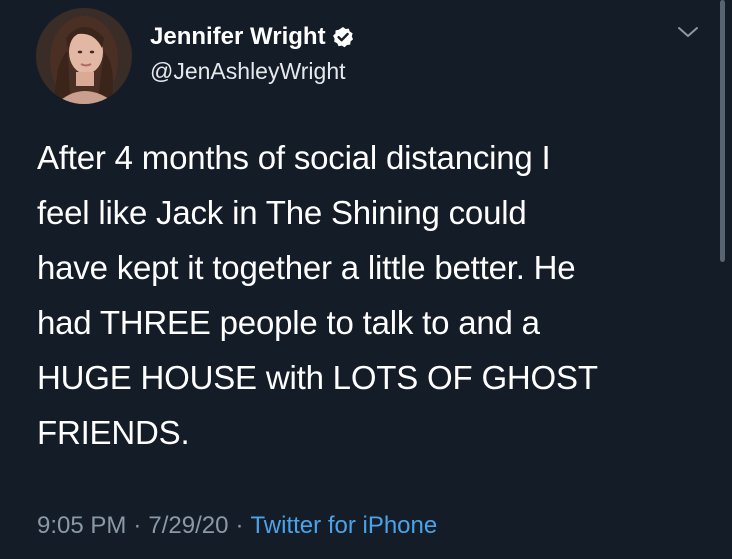 The height and width of the screenshot is (559, 732). I want to click on tweet-meta: 9:05 PM · 7/29/20 · Twitter for iPhone, so click(237, 526).